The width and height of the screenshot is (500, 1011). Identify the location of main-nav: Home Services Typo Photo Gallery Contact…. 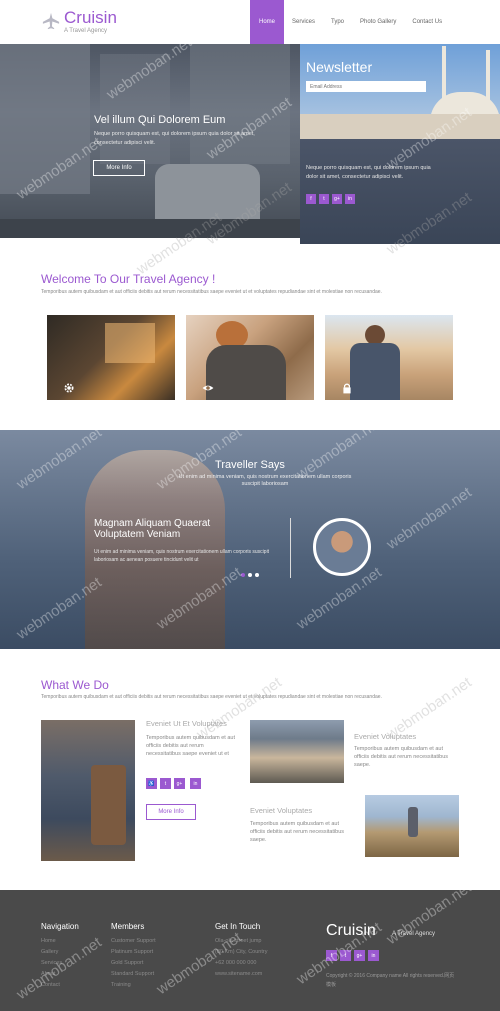
(350, 22).